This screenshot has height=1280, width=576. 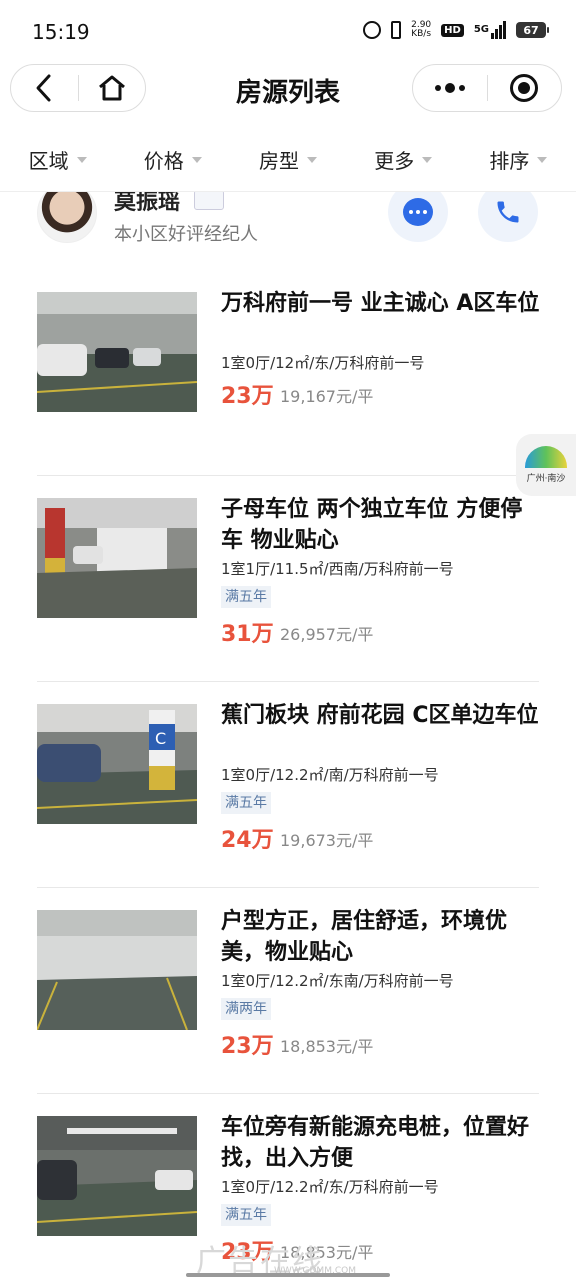 I want to click on home-button, so click(x=112, y=88).